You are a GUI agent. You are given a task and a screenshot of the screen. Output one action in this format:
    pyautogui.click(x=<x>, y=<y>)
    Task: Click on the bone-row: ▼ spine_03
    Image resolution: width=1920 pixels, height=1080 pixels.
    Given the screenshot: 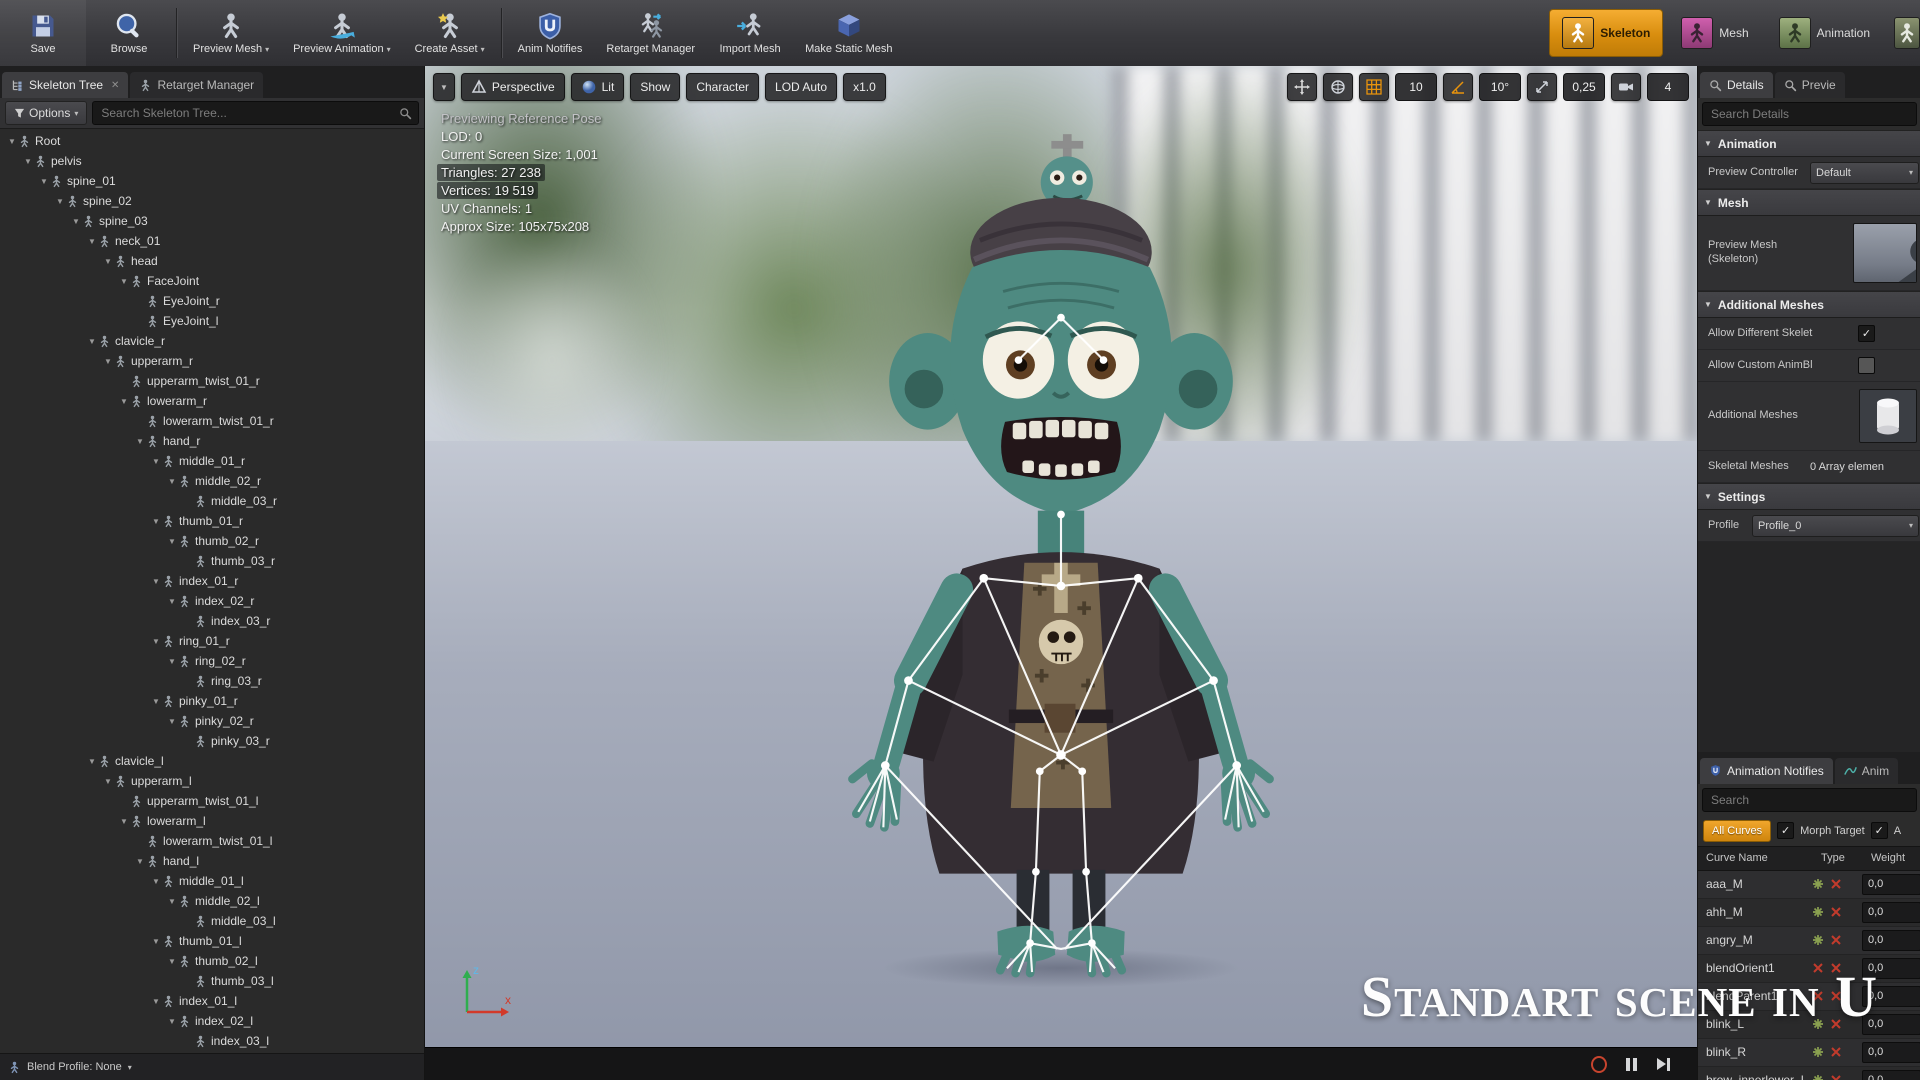 What is the action you would take?
    pyautogui.click(x=212, y=221)
    